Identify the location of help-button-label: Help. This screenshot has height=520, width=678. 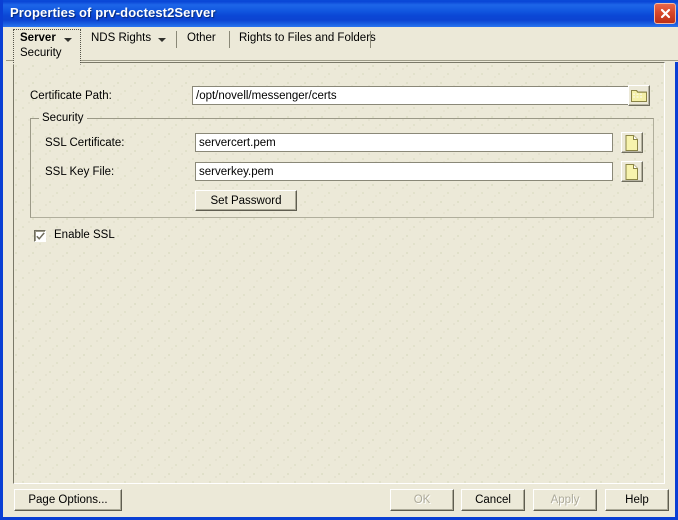
(637, 500).